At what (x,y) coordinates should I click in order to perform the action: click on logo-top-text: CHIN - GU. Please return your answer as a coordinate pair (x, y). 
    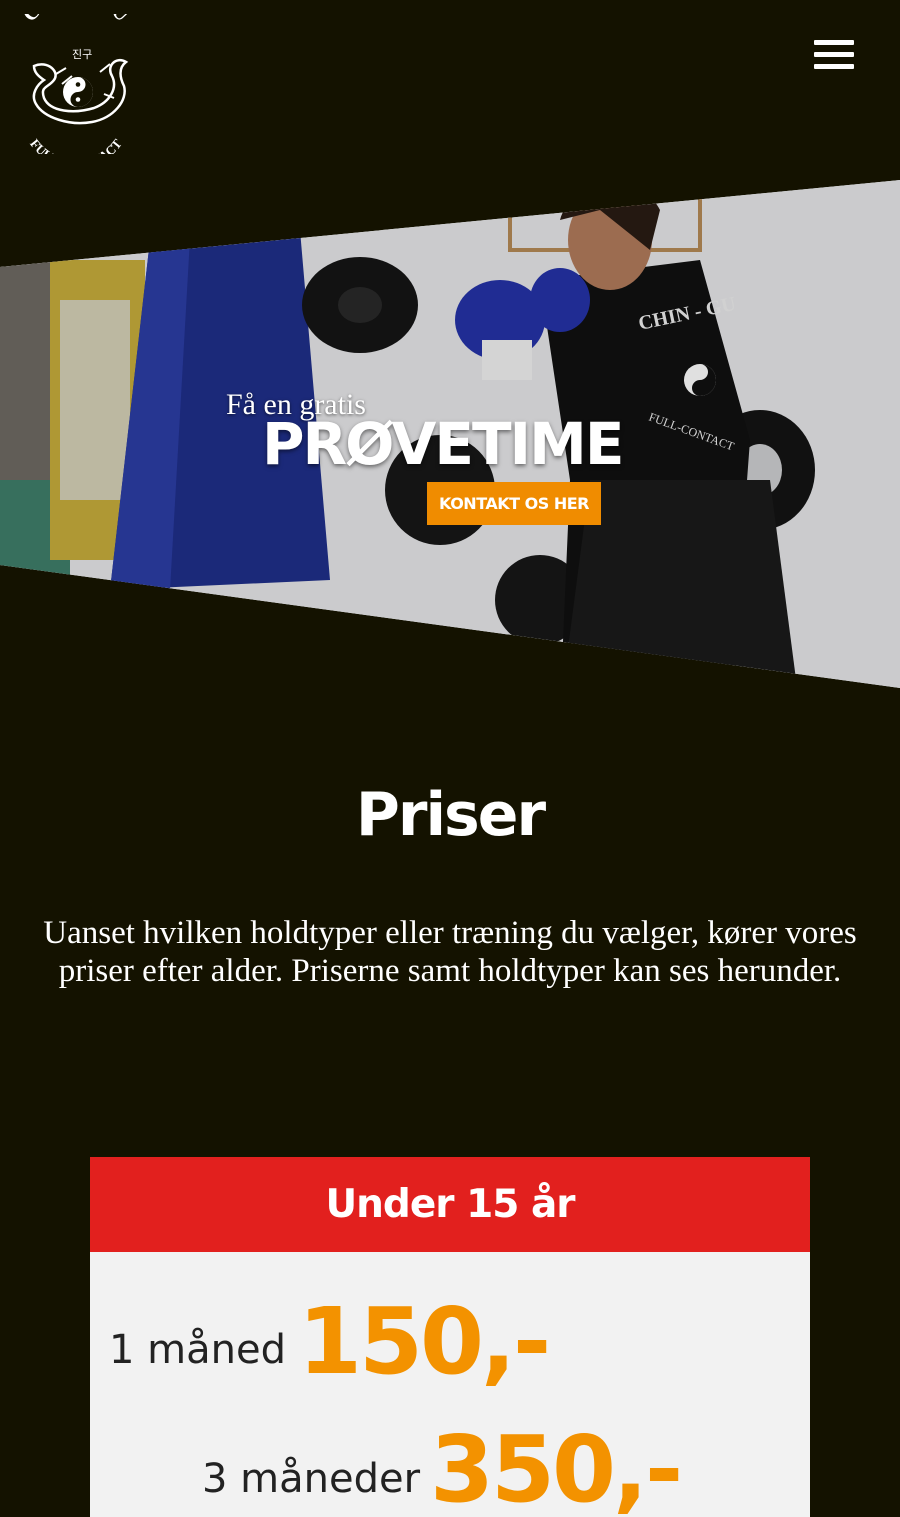
    Looking at the image, I should click on (75, 13).